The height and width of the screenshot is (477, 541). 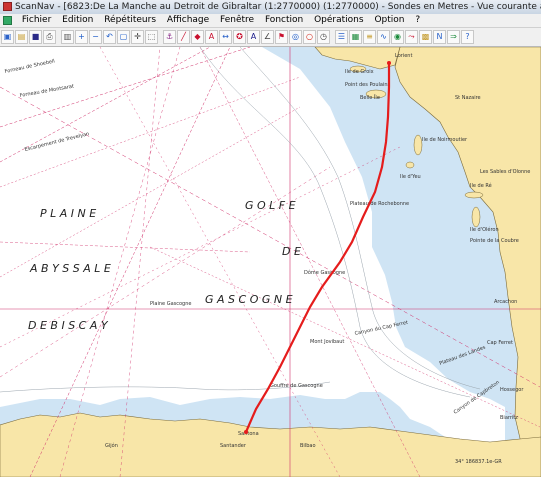 I want to click on target-button: ◎, so click(x=295, y=37).